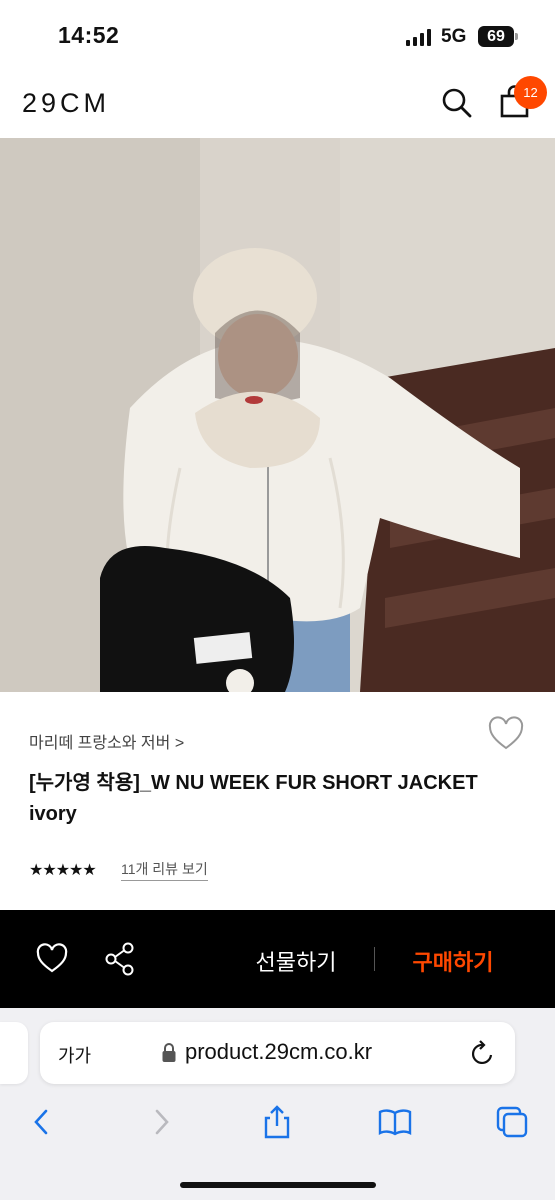  I want to click on cart-count-badge: 12, so click(530, 92).